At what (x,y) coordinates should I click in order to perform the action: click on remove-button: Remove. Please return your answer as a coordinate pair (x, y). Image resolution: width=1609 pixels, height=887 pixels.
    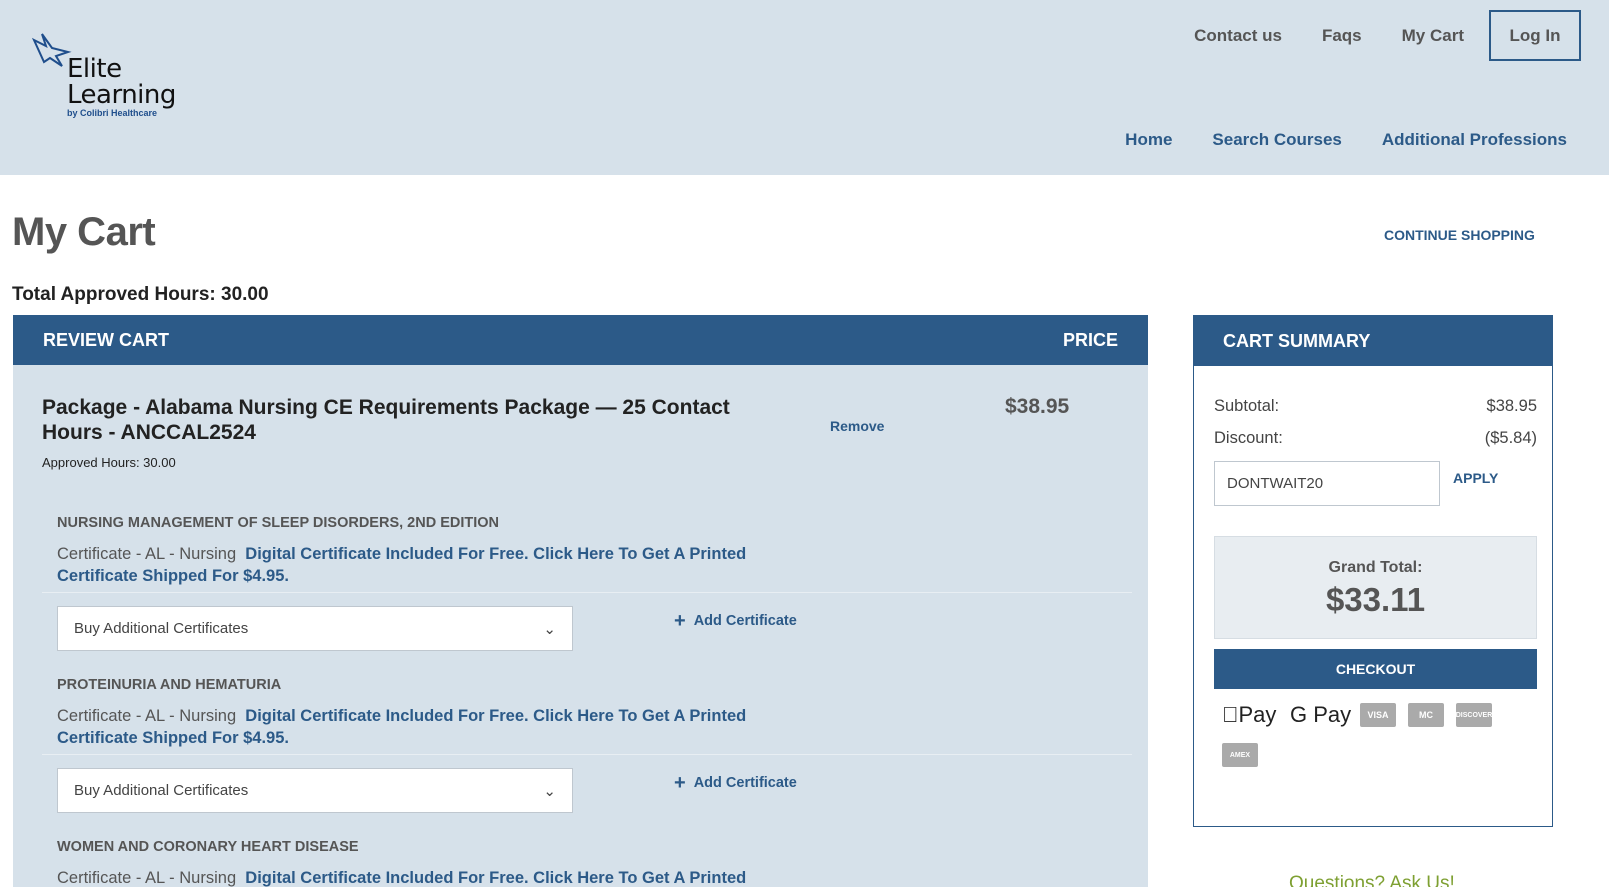
    Looking at the image, I should click on (857, 426).